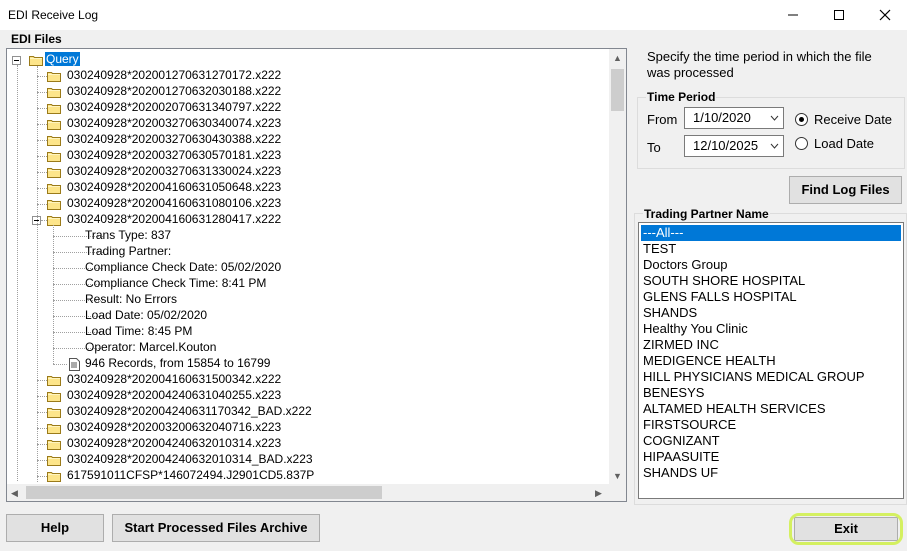  Describe the element at coordinates (617, 267) in the screenshot. I see `vertical-scrollbar: ▲ ▼` at that location.